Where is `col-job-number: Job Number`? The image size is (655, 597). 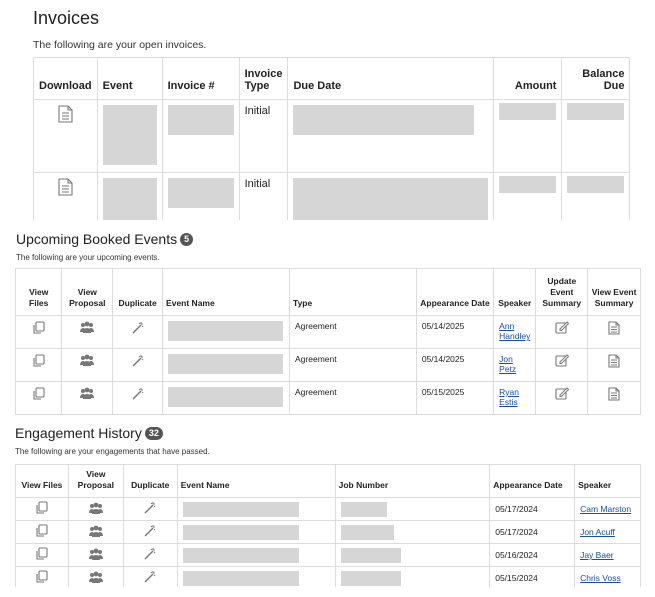
col-job-number: Job Number is located at coordinates (412, 481).